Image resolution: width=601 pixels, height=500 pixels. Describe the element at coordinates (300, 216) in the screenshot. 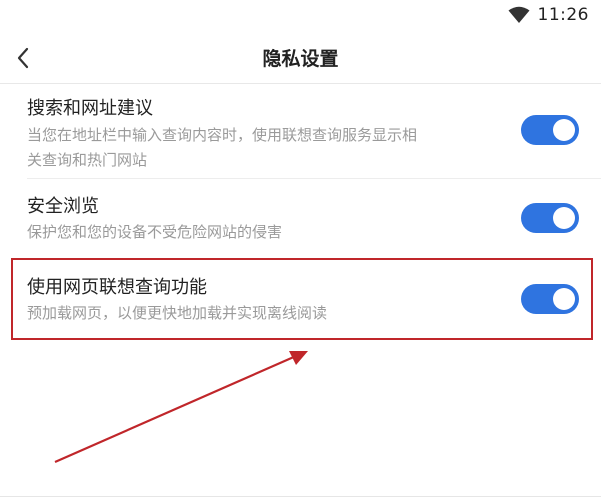

I see `setting-item-safe-browsing: 安全浏览 保护您和您的设备不受危险网站的侵害` at that location.